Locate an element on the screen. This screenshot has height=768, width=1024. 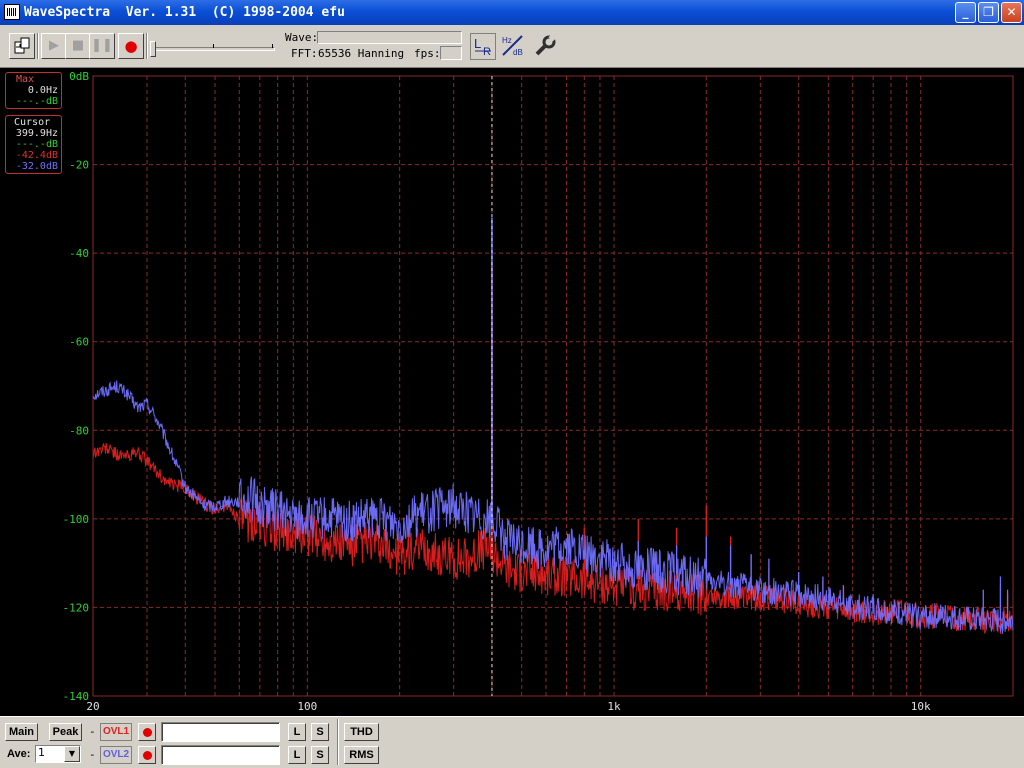
lr-channel-icon: L R is located at coordinates (482, 47).